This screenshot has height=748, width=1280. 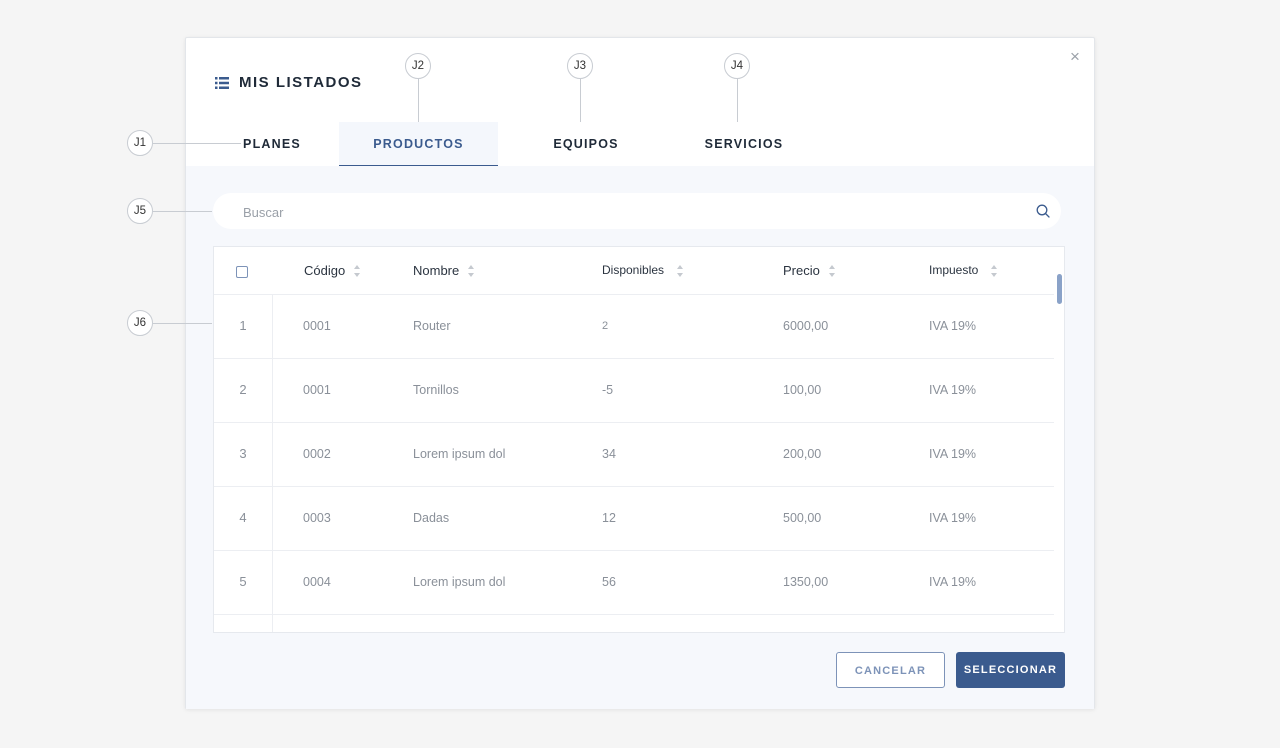 I want to click on cell-precio: 6000,00, so click(x=806, y=326).